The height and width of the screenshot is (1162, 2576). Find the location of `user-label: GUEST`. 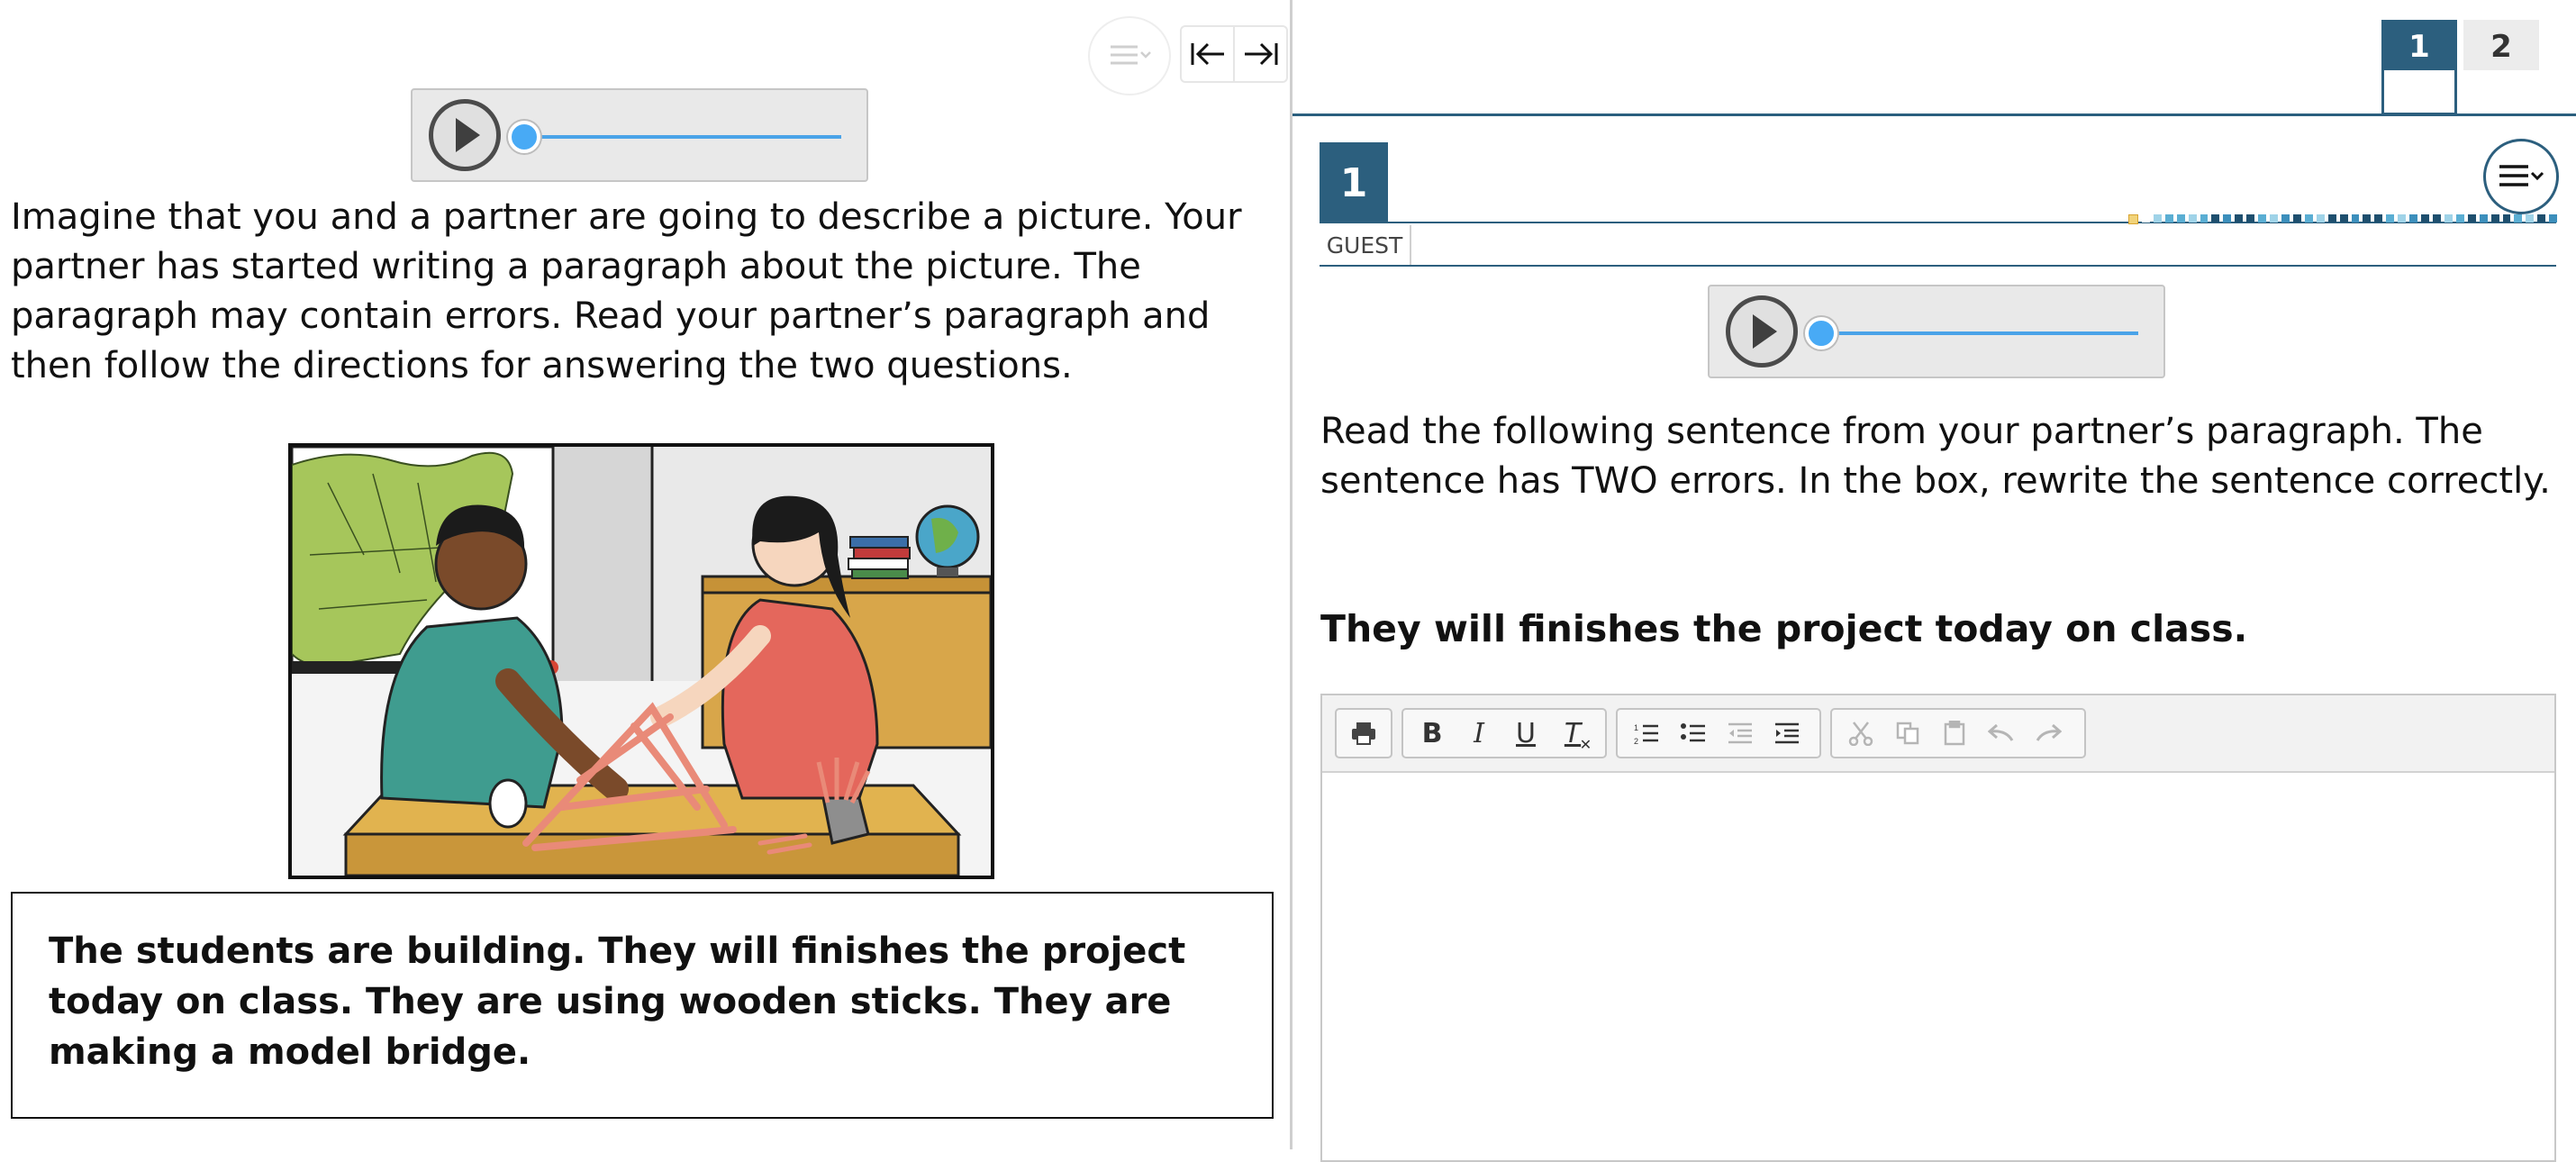

user-label: GUEST is located at coordinates (1365, 245).